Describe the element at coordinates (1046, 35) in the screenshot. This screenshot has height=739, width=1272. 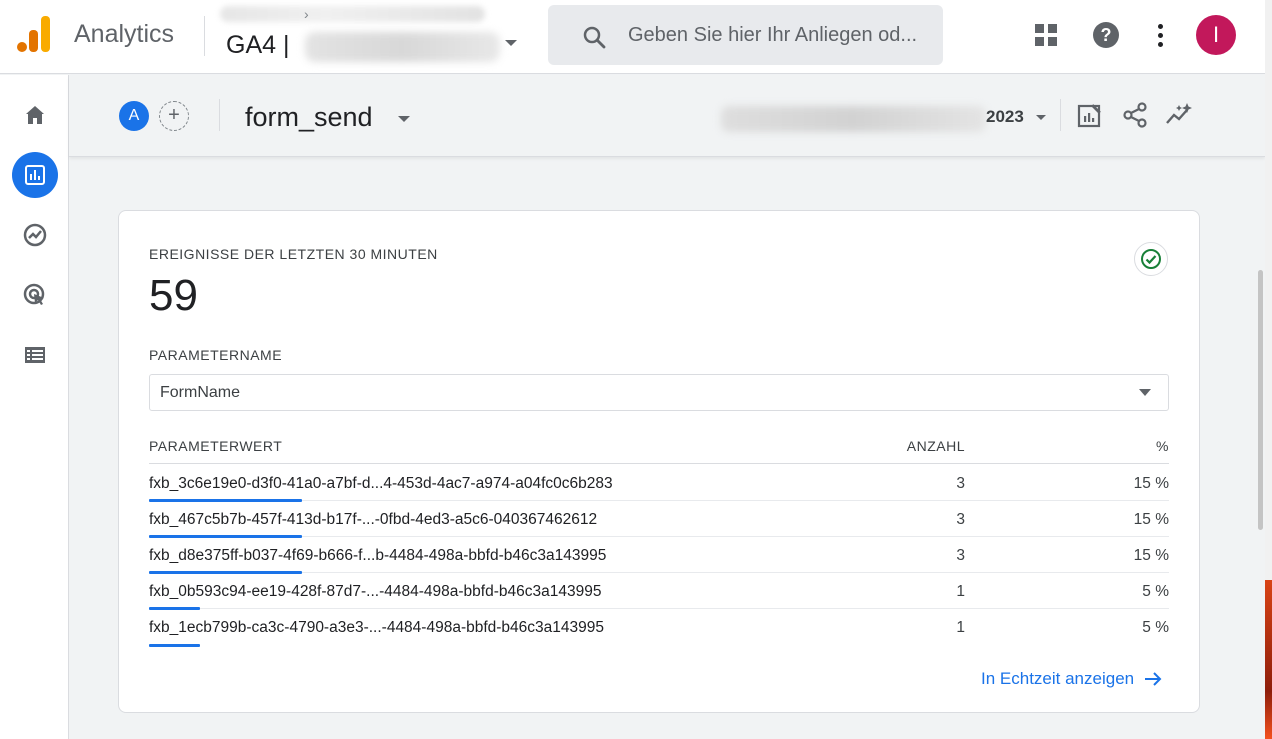
I see `apps-grid-icon` at that location.